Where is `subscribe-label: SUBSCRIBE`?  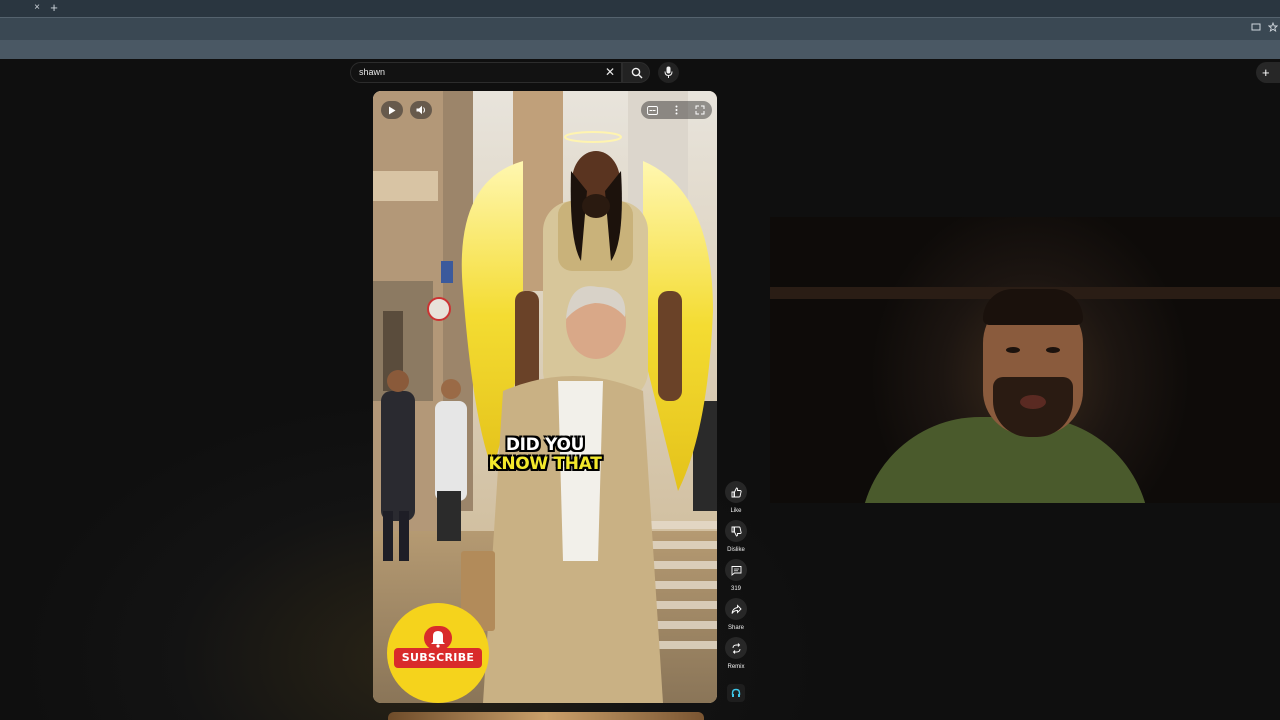
subscribe-label: SUBSCRIBE is located at coordinates (438, 658).